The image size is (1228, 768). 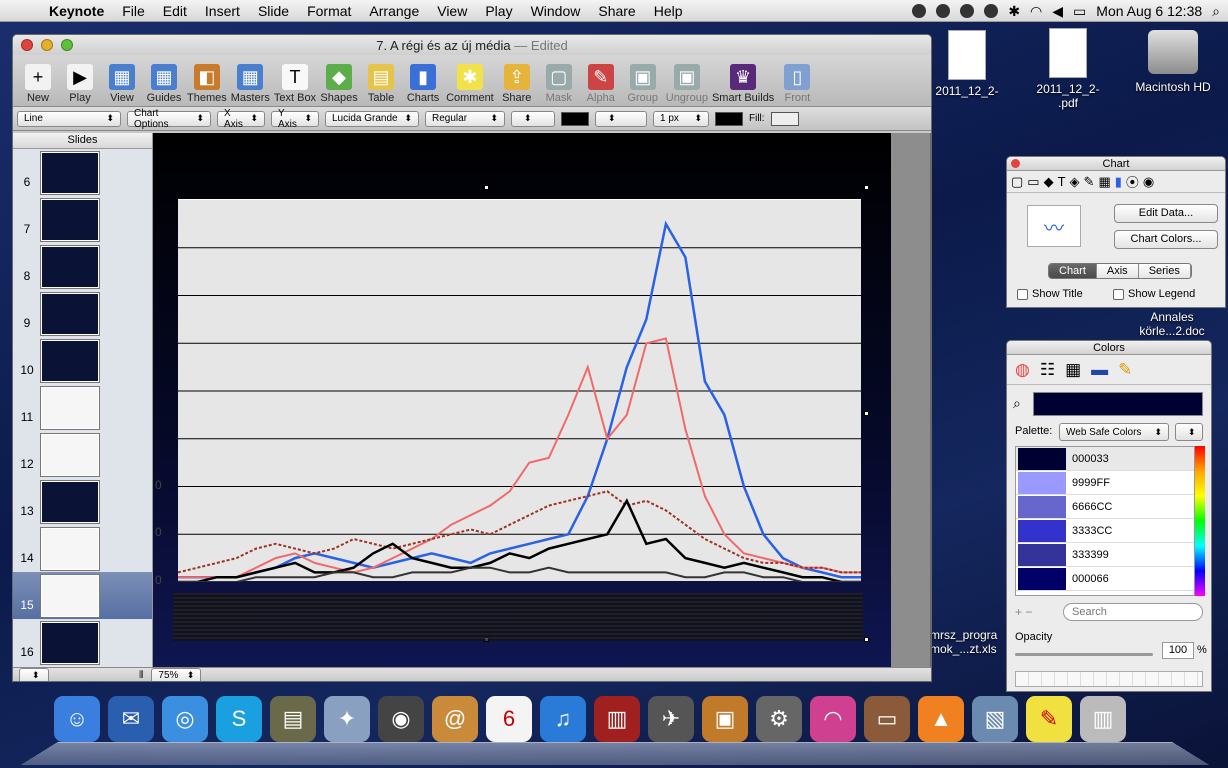 What do you see at coordinates (1022, 370) in the screenshot?
I see `color-wheel-icon: ◍` at bounding box center [1022, 370].